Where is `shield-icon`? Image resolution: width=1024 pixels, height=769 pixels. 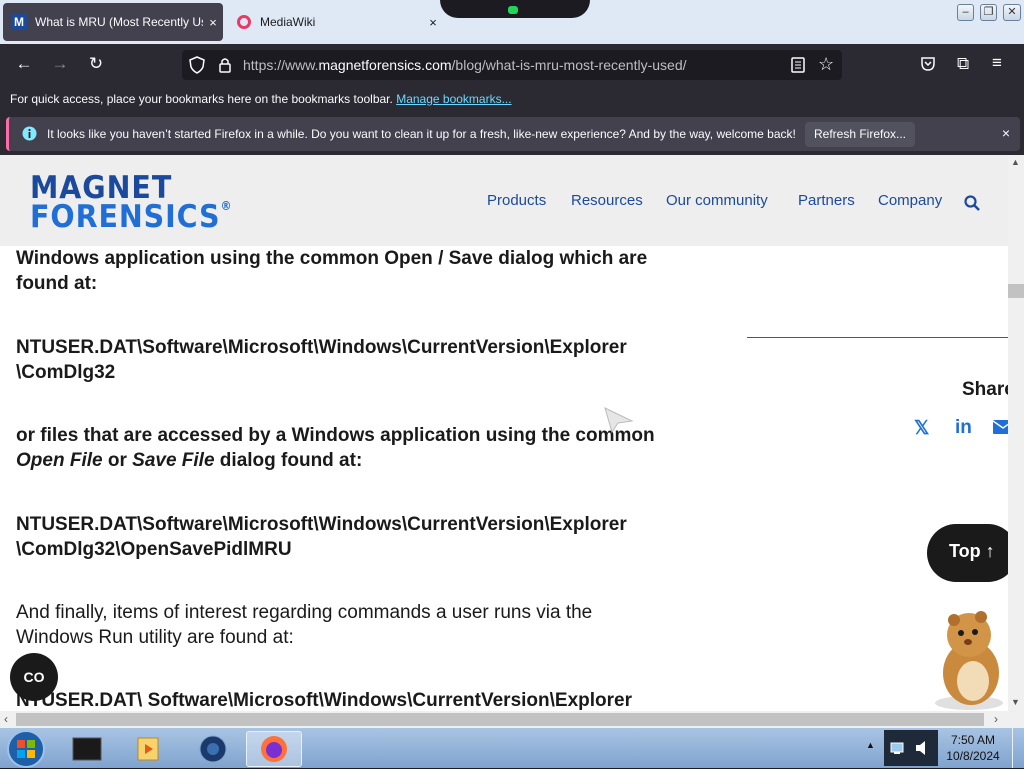
shield-icon is located at coordinates (197, 67).